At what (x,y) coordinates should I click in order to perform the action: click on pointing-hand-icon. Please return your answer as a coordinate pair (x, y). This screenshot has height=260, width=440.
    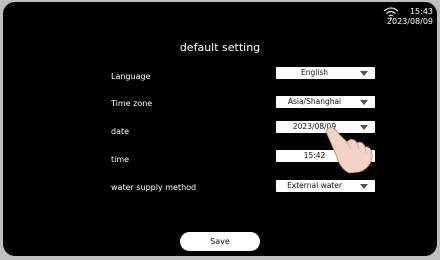
    Looking at the image, I should click on (349, 150).